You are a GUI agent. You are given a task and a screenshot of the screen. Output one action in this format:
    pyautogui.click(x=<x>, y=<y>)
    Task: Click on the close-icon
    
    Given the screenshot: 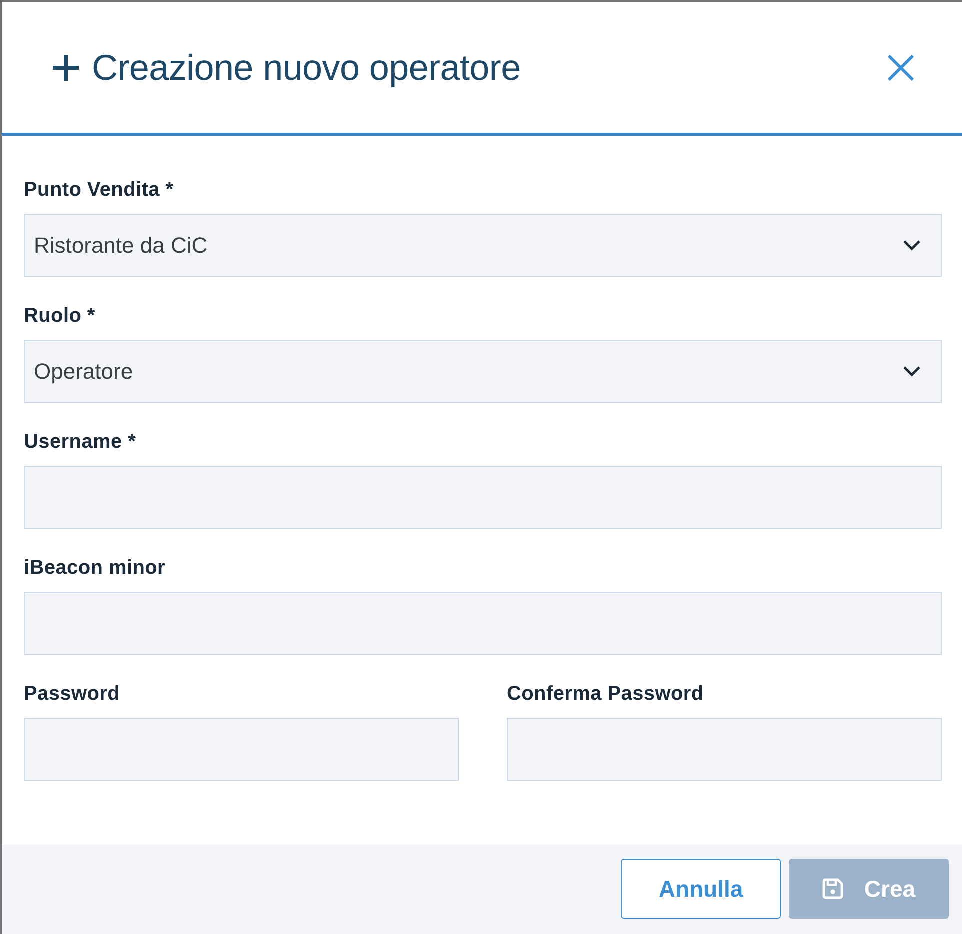 What is the action you would take?
    pyautogui.click(x=901, y=67)
    